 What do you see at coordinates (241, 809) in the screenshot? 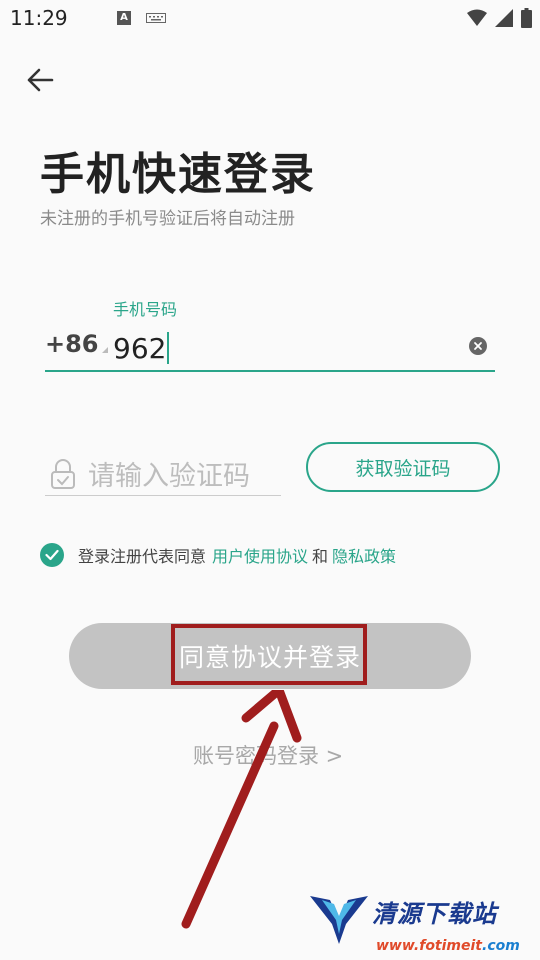
I see `annotation-arrow` at bounding box center [241, 809].